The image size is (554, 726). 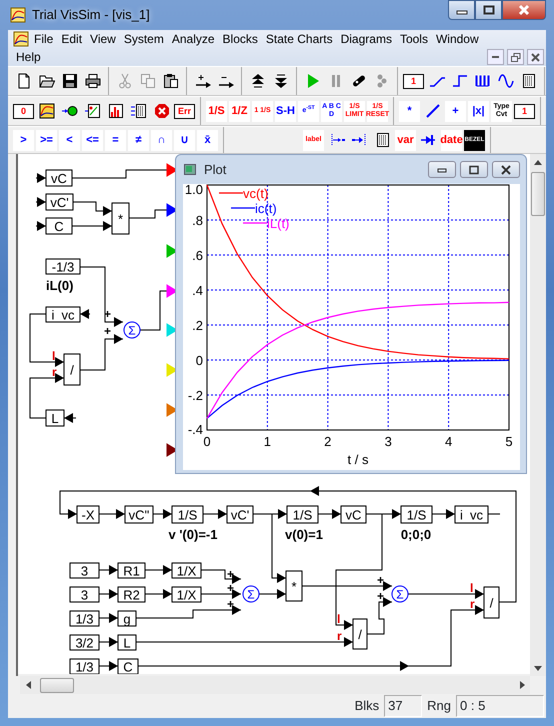 I want to click on down-arrow-icon, so click(x=538, y=668).